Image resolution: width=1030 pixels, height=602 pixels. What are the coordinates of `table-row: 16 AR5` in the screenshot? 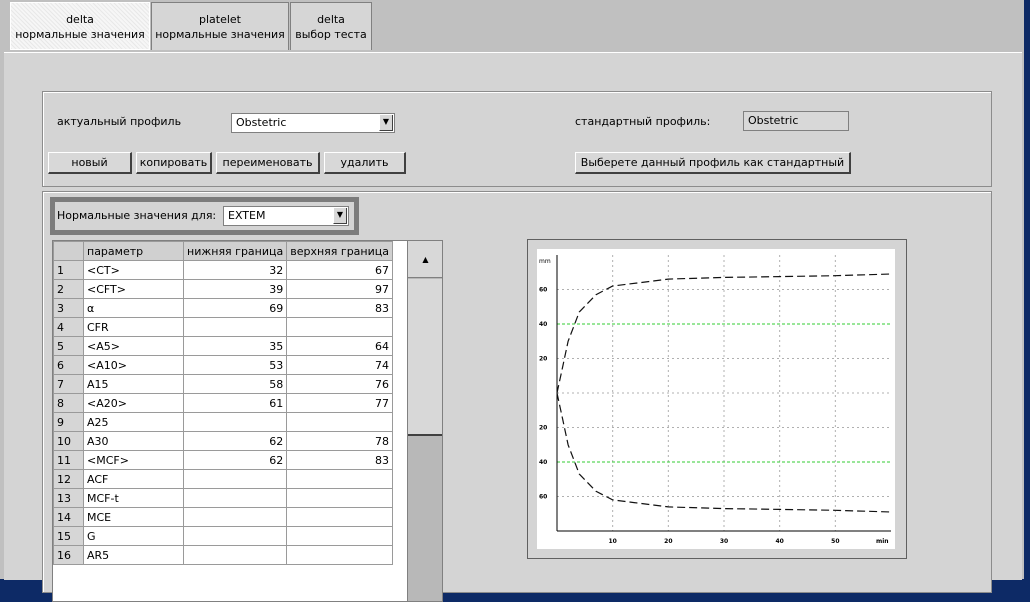 It's located at (223, 555).